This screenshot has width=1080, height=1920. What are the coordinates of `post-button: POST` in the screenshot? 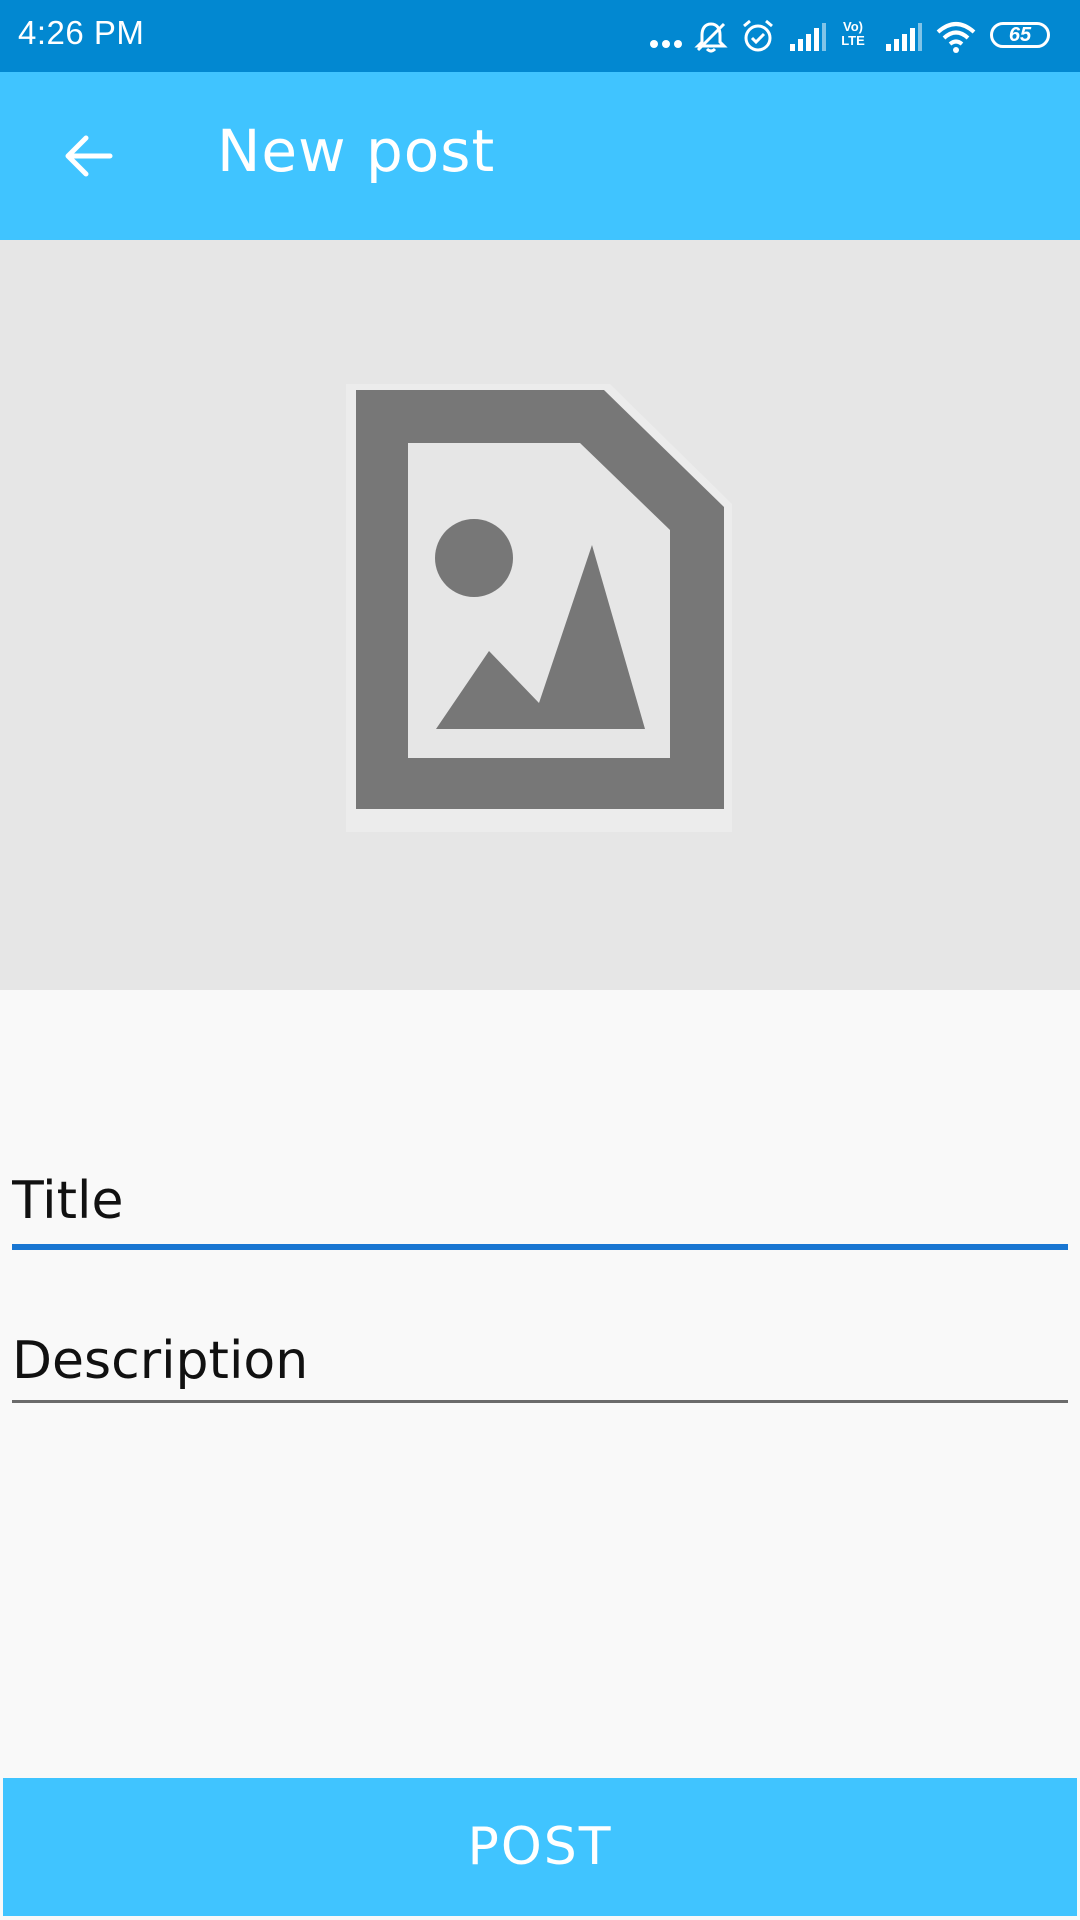 It's located at (540, 1847).